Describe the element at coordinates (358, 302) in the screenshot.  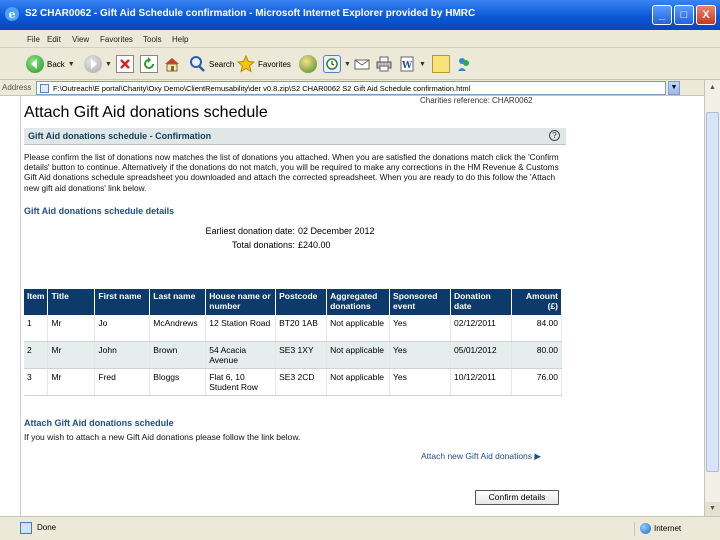
I see `column-header: Aggregated donations` at that location.